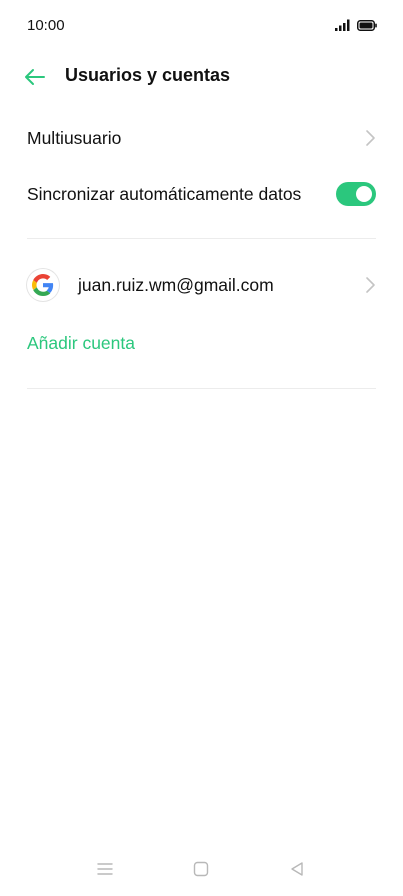 This screenshot has height=896, width=403. What do you see at coordinates (35, 77) in the screenshot?
I see `back-button` at bounding box center [35, 77].